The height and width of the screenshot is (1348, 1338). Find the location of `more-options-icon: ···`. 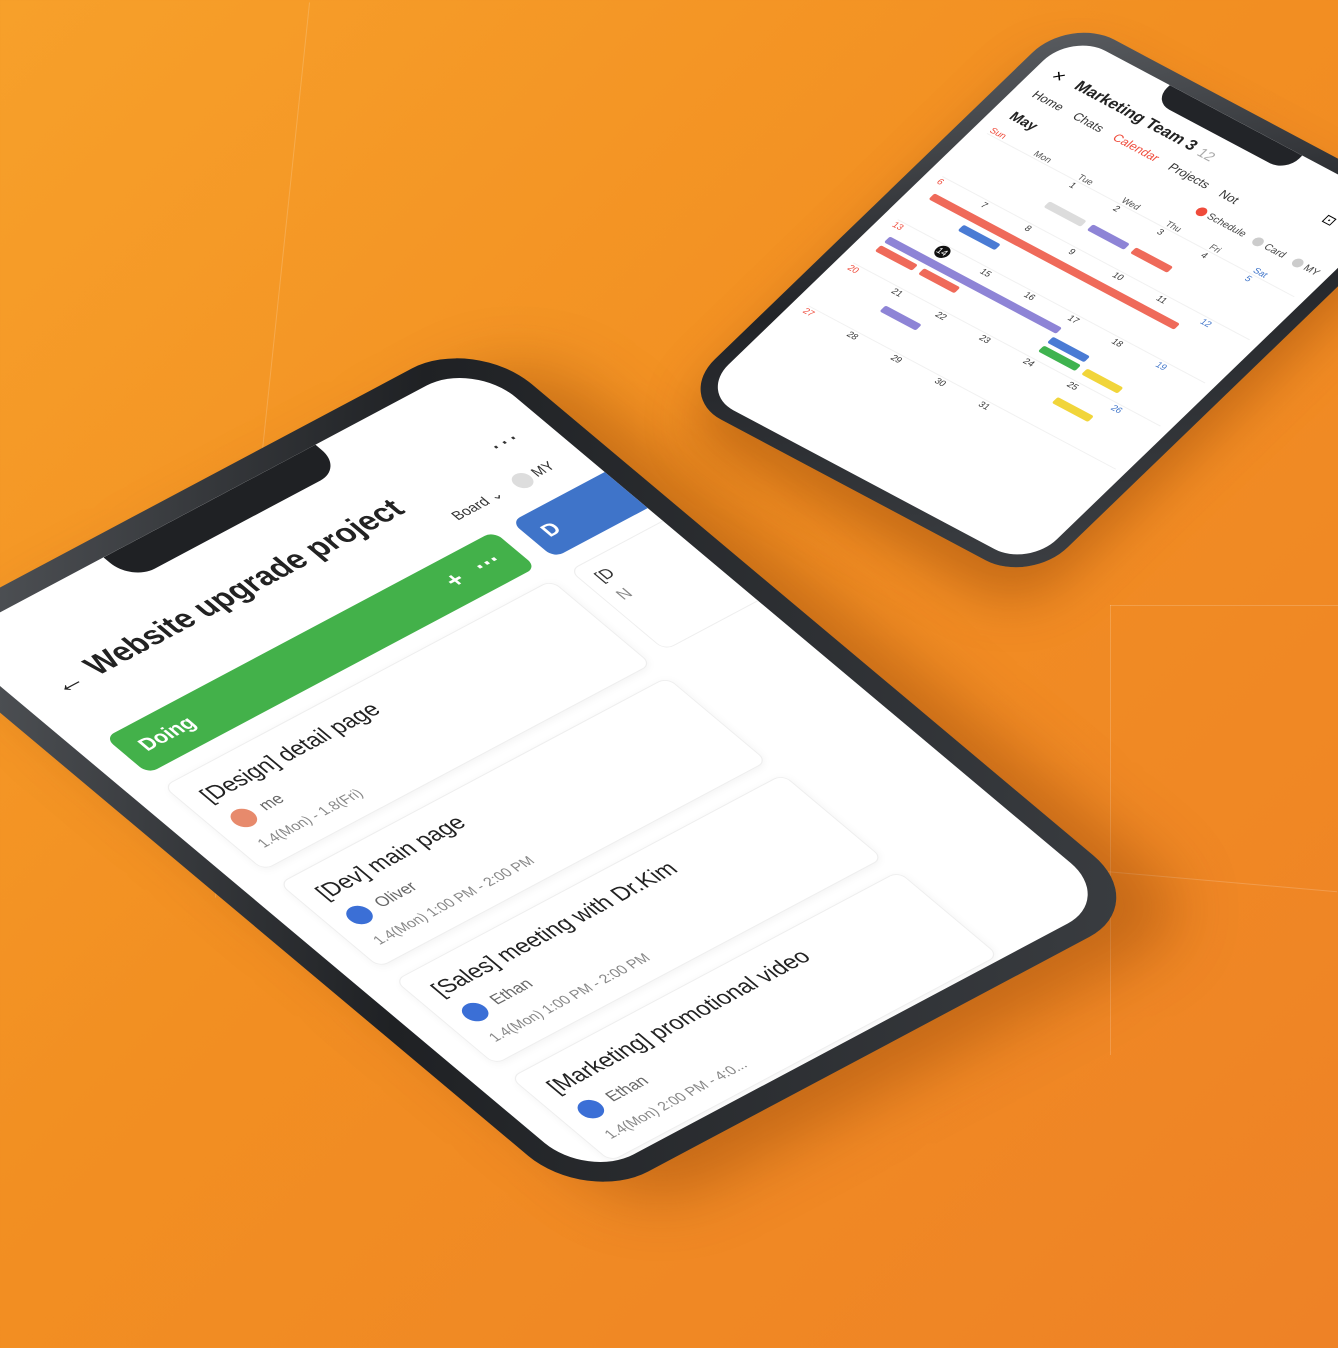

more-options-icon: ··· is located at coordinates (503, 441).